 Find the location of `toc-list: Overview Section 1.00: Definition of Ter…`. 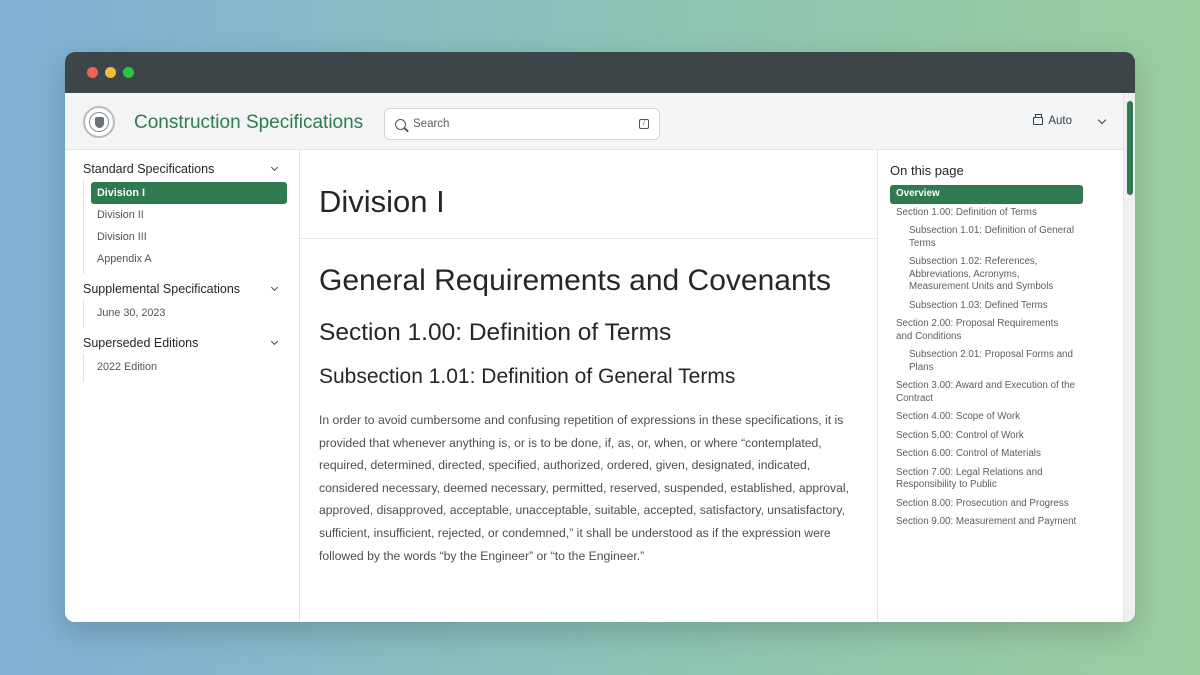

toc-list: Overview Section 1.00: Definition of Ter… is located at coordinates (1006, 358).